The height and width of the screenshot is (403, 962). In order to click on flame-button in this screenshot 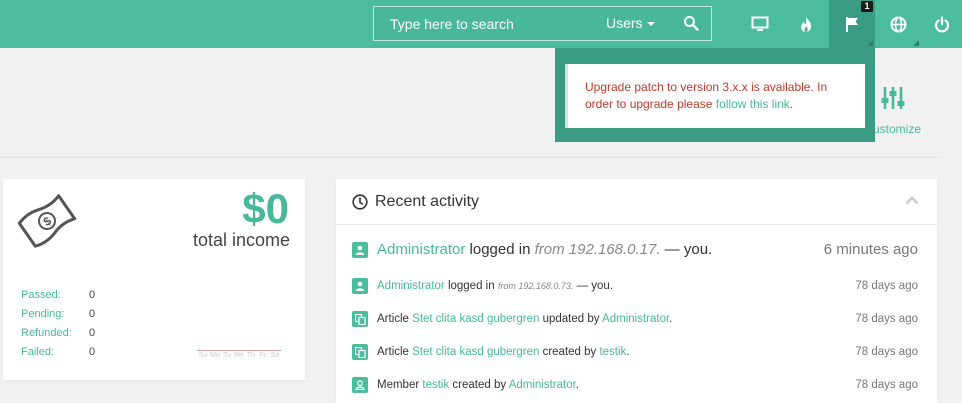, I will do `click(806, 24)`.